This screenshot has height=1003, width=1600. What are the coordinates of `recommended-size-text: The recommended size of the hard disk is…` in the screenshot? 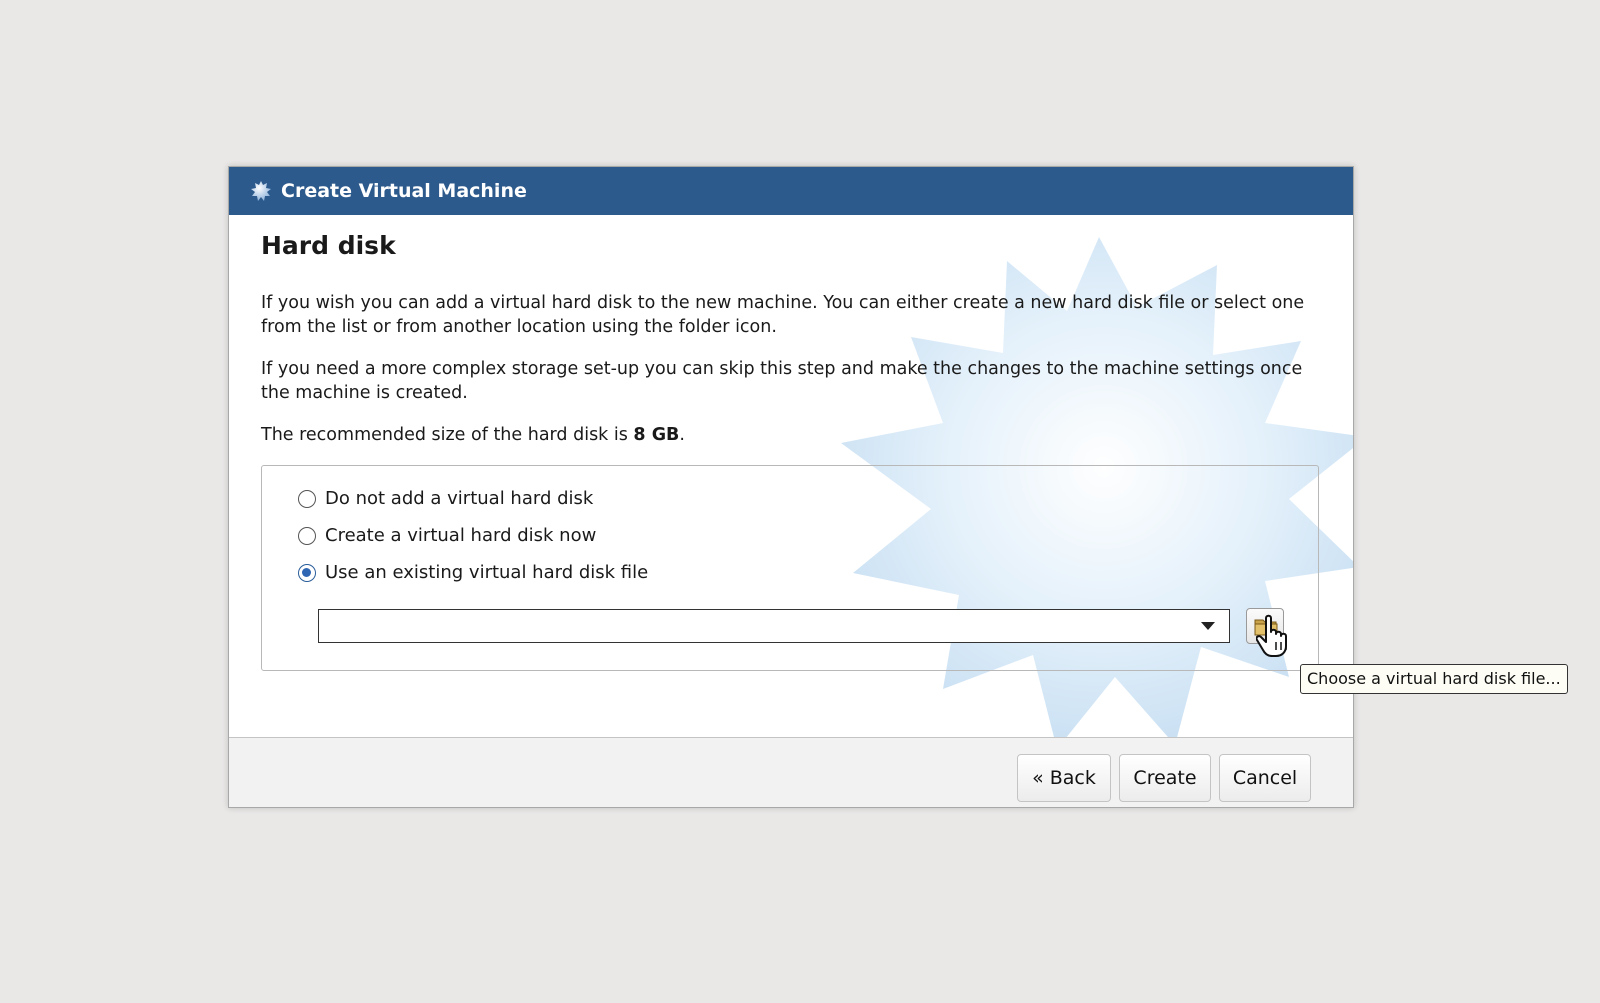 It's located at (791, 435).